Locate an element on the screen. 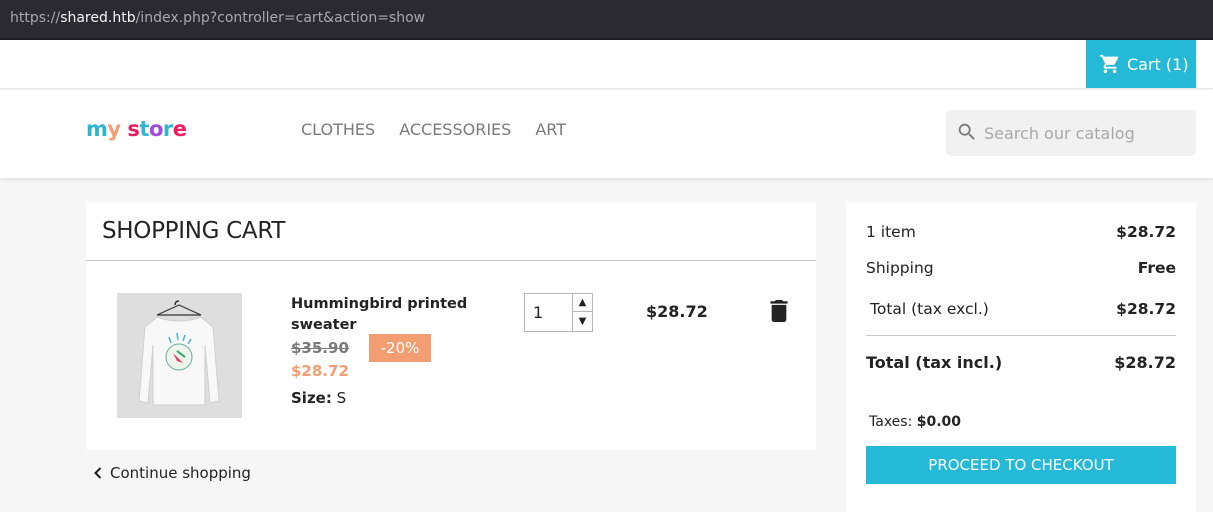 Image resolution: width=1213 pixels, height=512 pixels. product-price: $28.72 is located at coordinates (320, 371).